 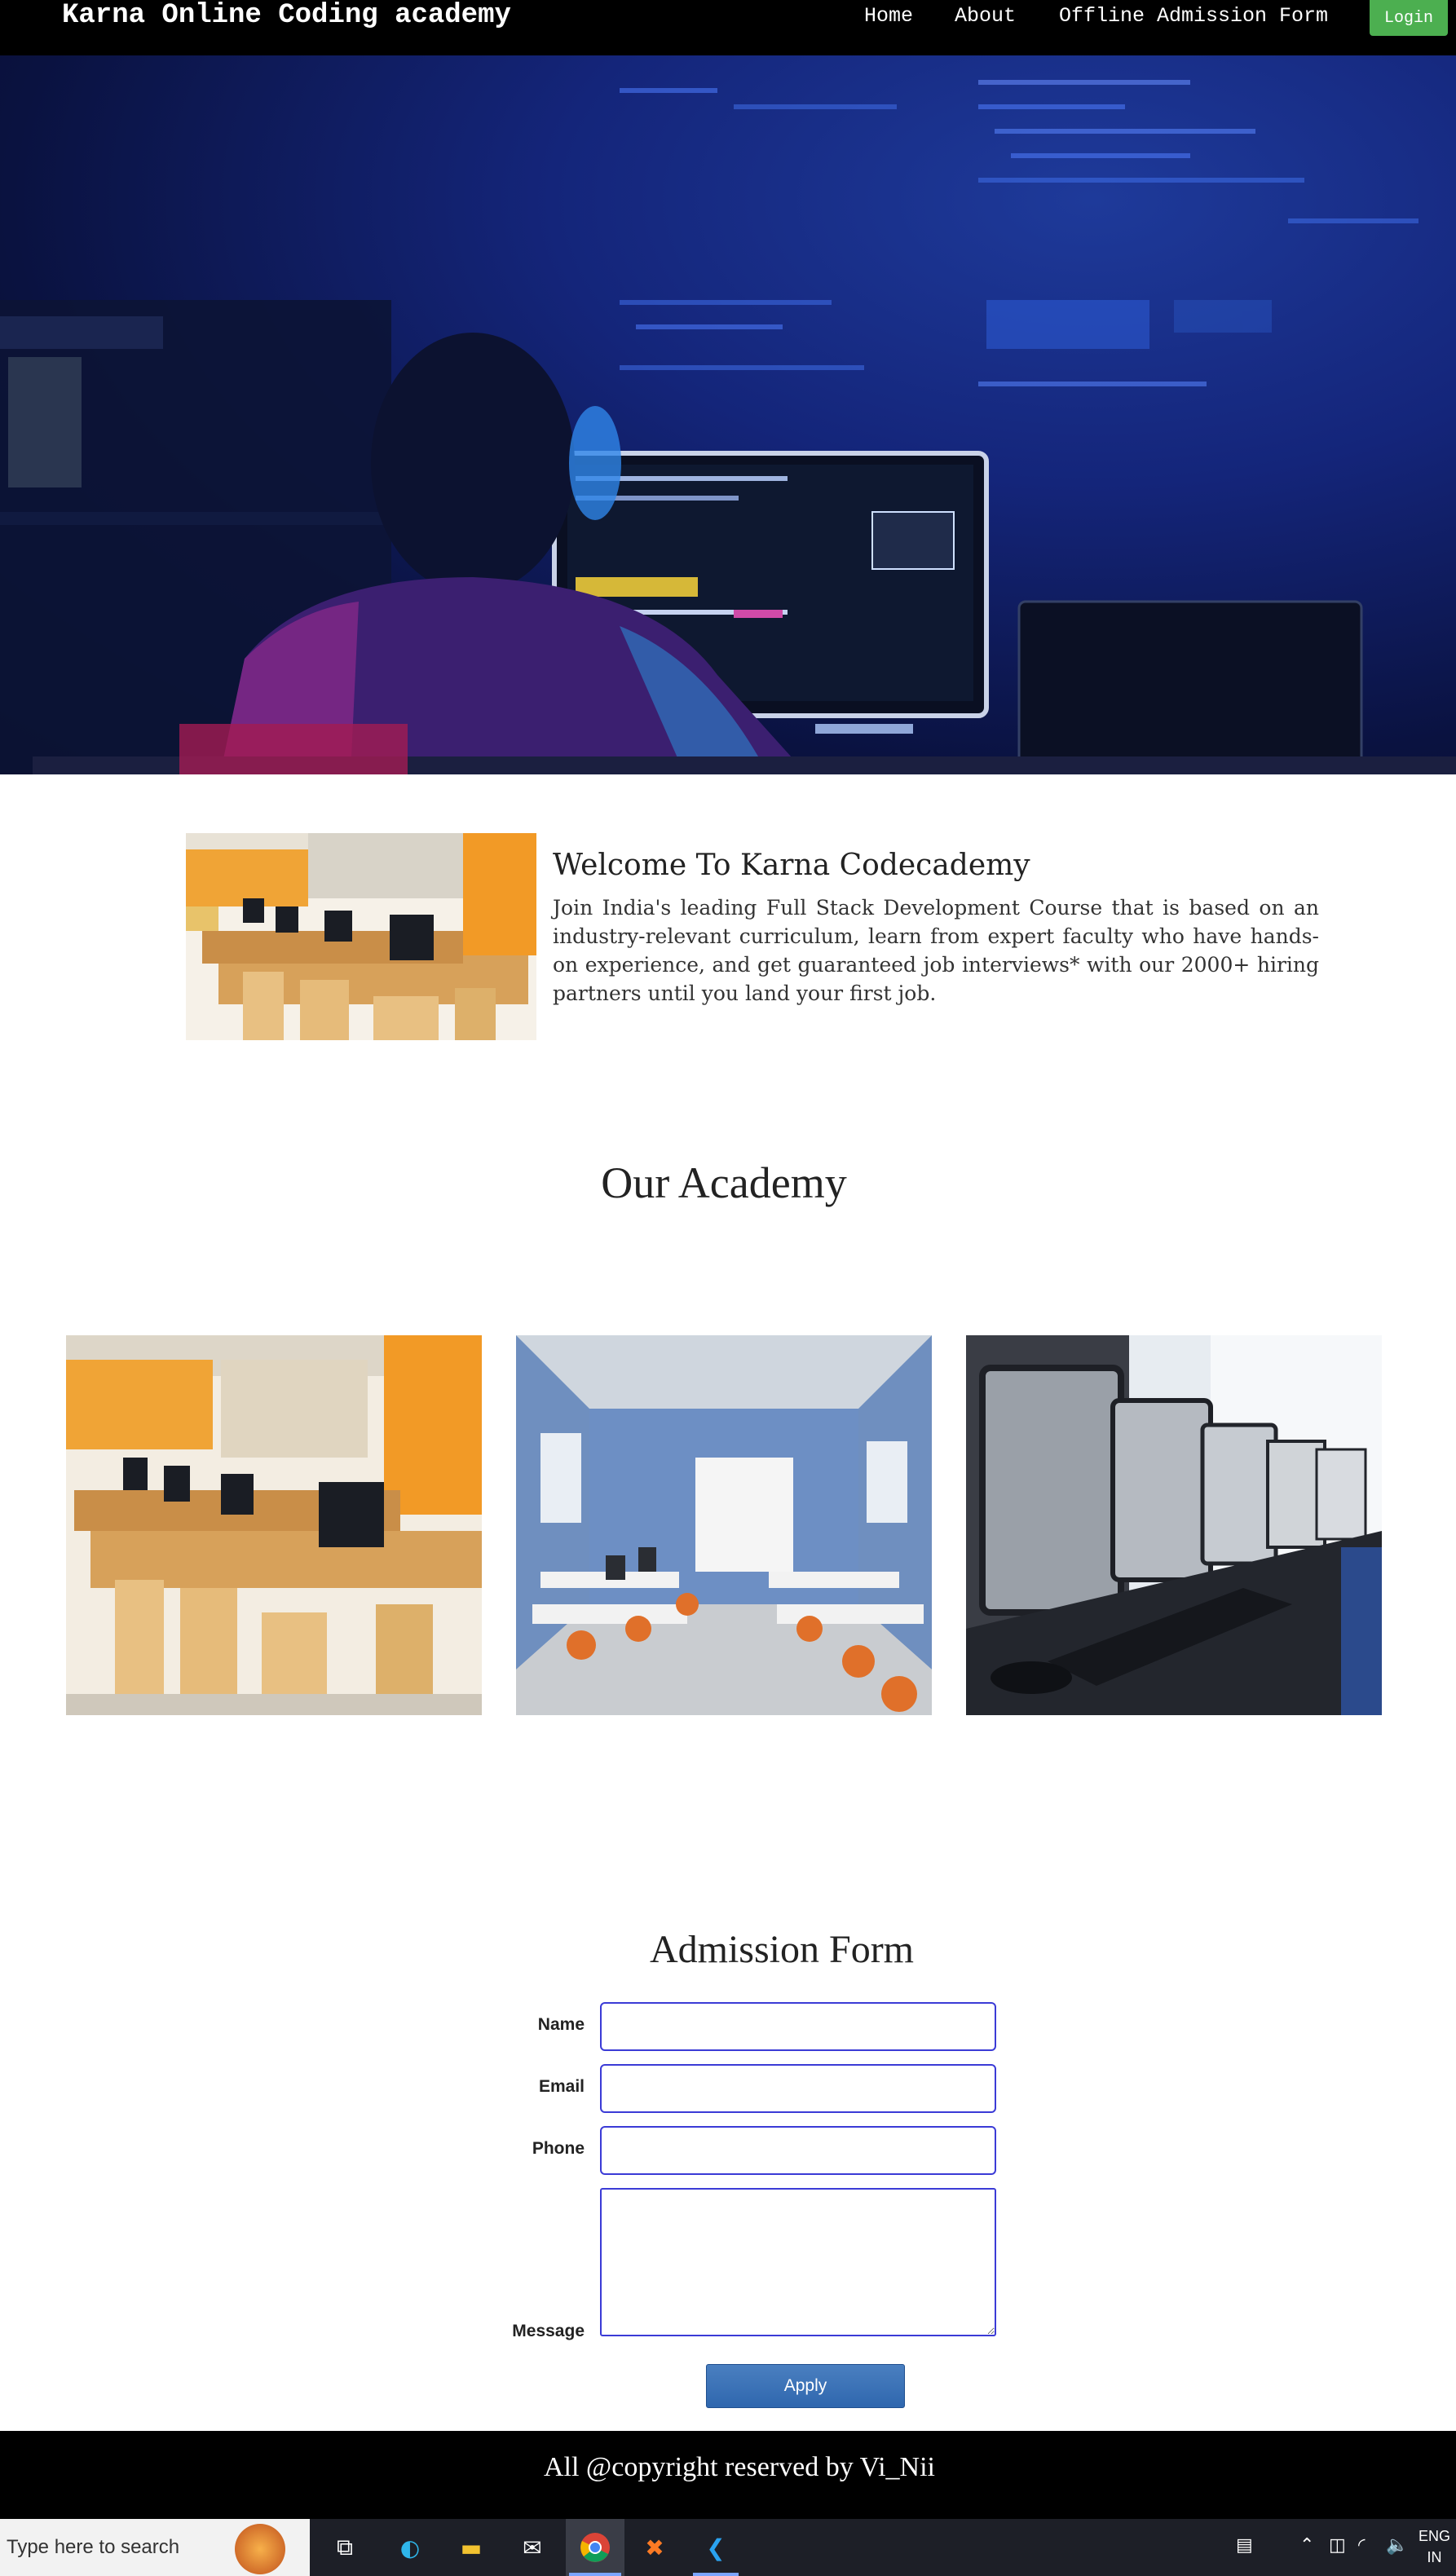 I want to click on file-explorer-icon: ▬, so click(x=471, y=2547).